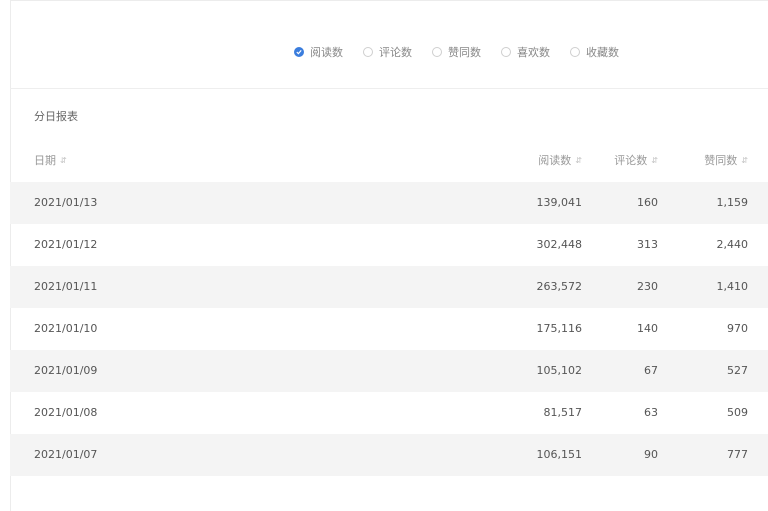  What do you see at coordinates (389, 203) in the screenshot?
I see `table-row: 2021/01/13 139,041 160 1,159` at bounding box center [389, 203].